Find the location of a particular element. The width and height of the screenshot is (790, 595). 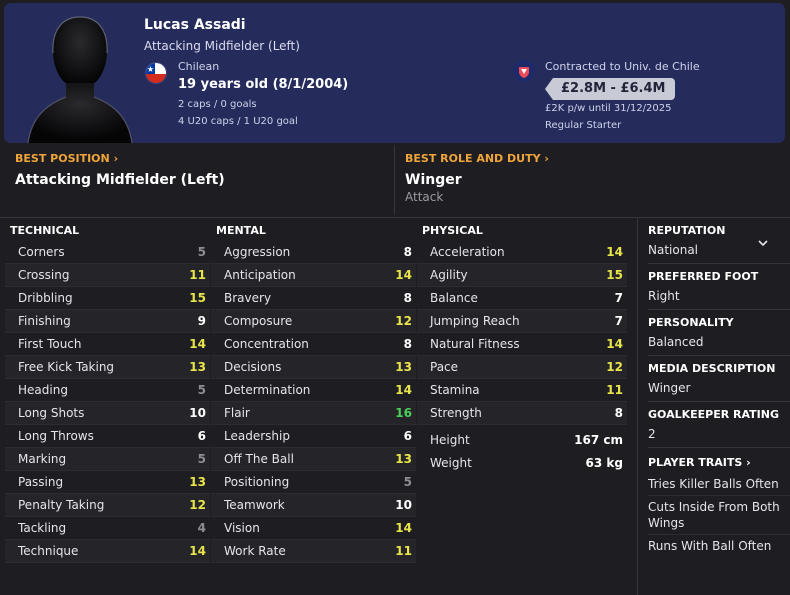

player-name: Lucas Assadi is located at coordinates (195, 25).